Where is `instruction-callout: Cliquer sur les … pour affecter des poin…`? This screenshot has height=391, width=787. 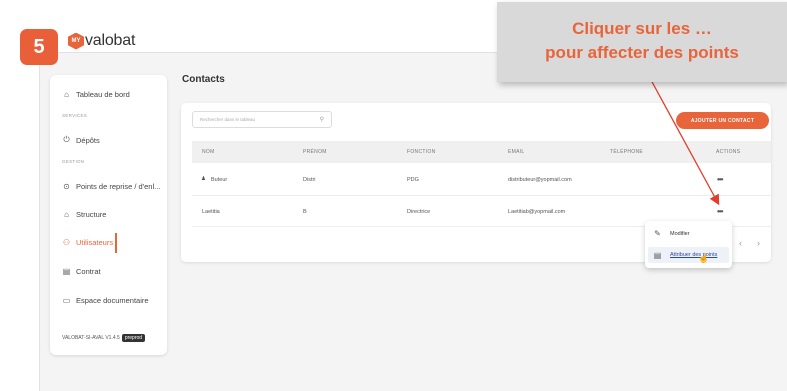 instruction-callout: Cliquer sur les … pour affecter des poin… is located at coordinates (642, 42).